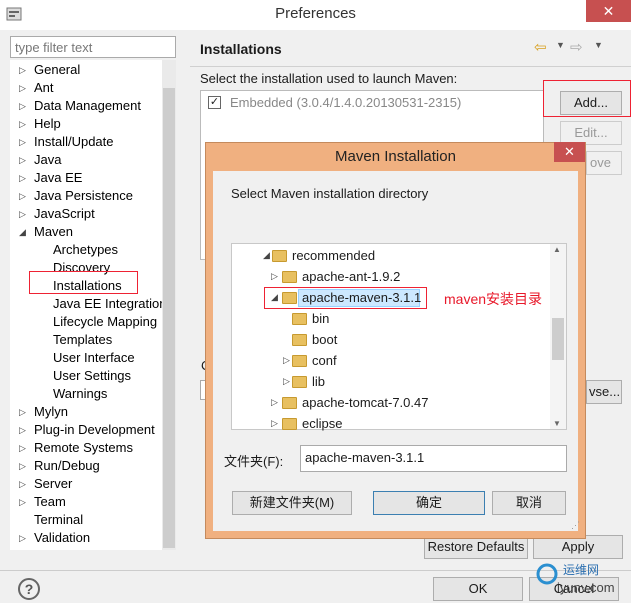  Describe the element at coordinates (94, 430) in the screenshot. I see `tree-item: Plug-in Development` at that location.